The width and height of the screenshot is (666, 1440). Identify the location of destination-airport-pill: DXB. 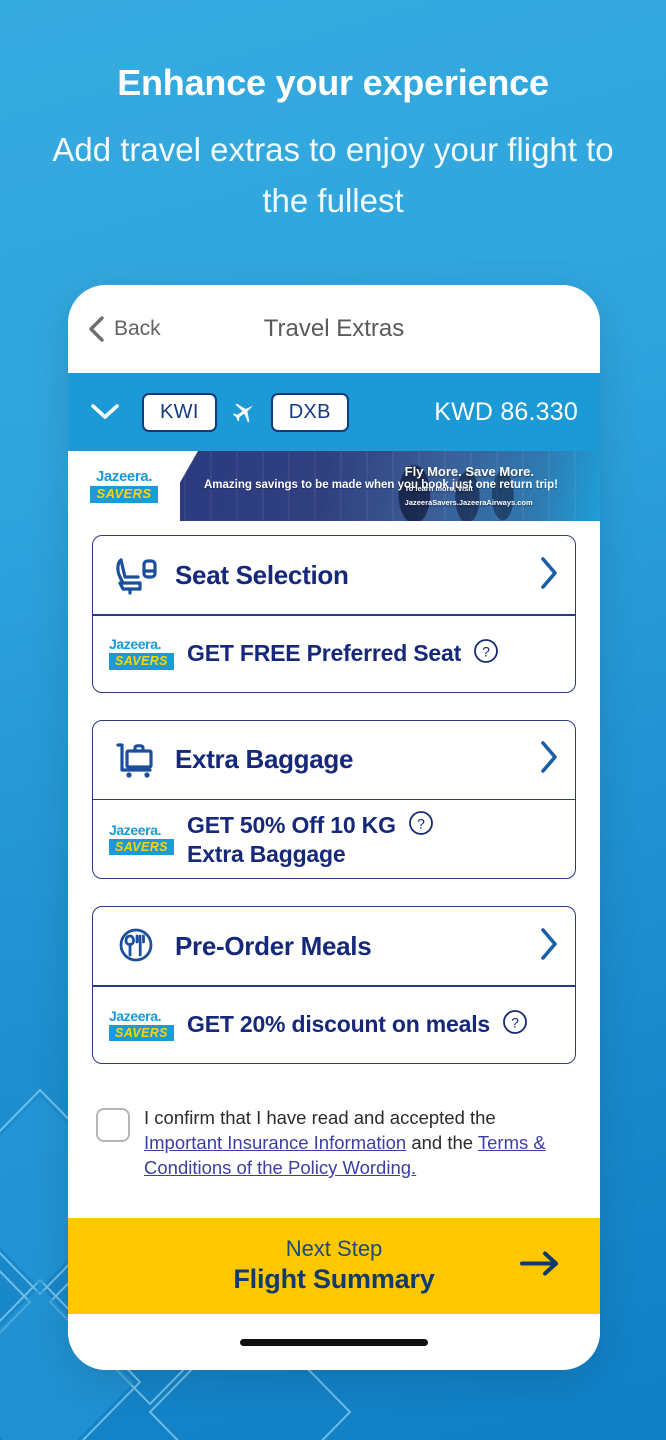
(309, 412).